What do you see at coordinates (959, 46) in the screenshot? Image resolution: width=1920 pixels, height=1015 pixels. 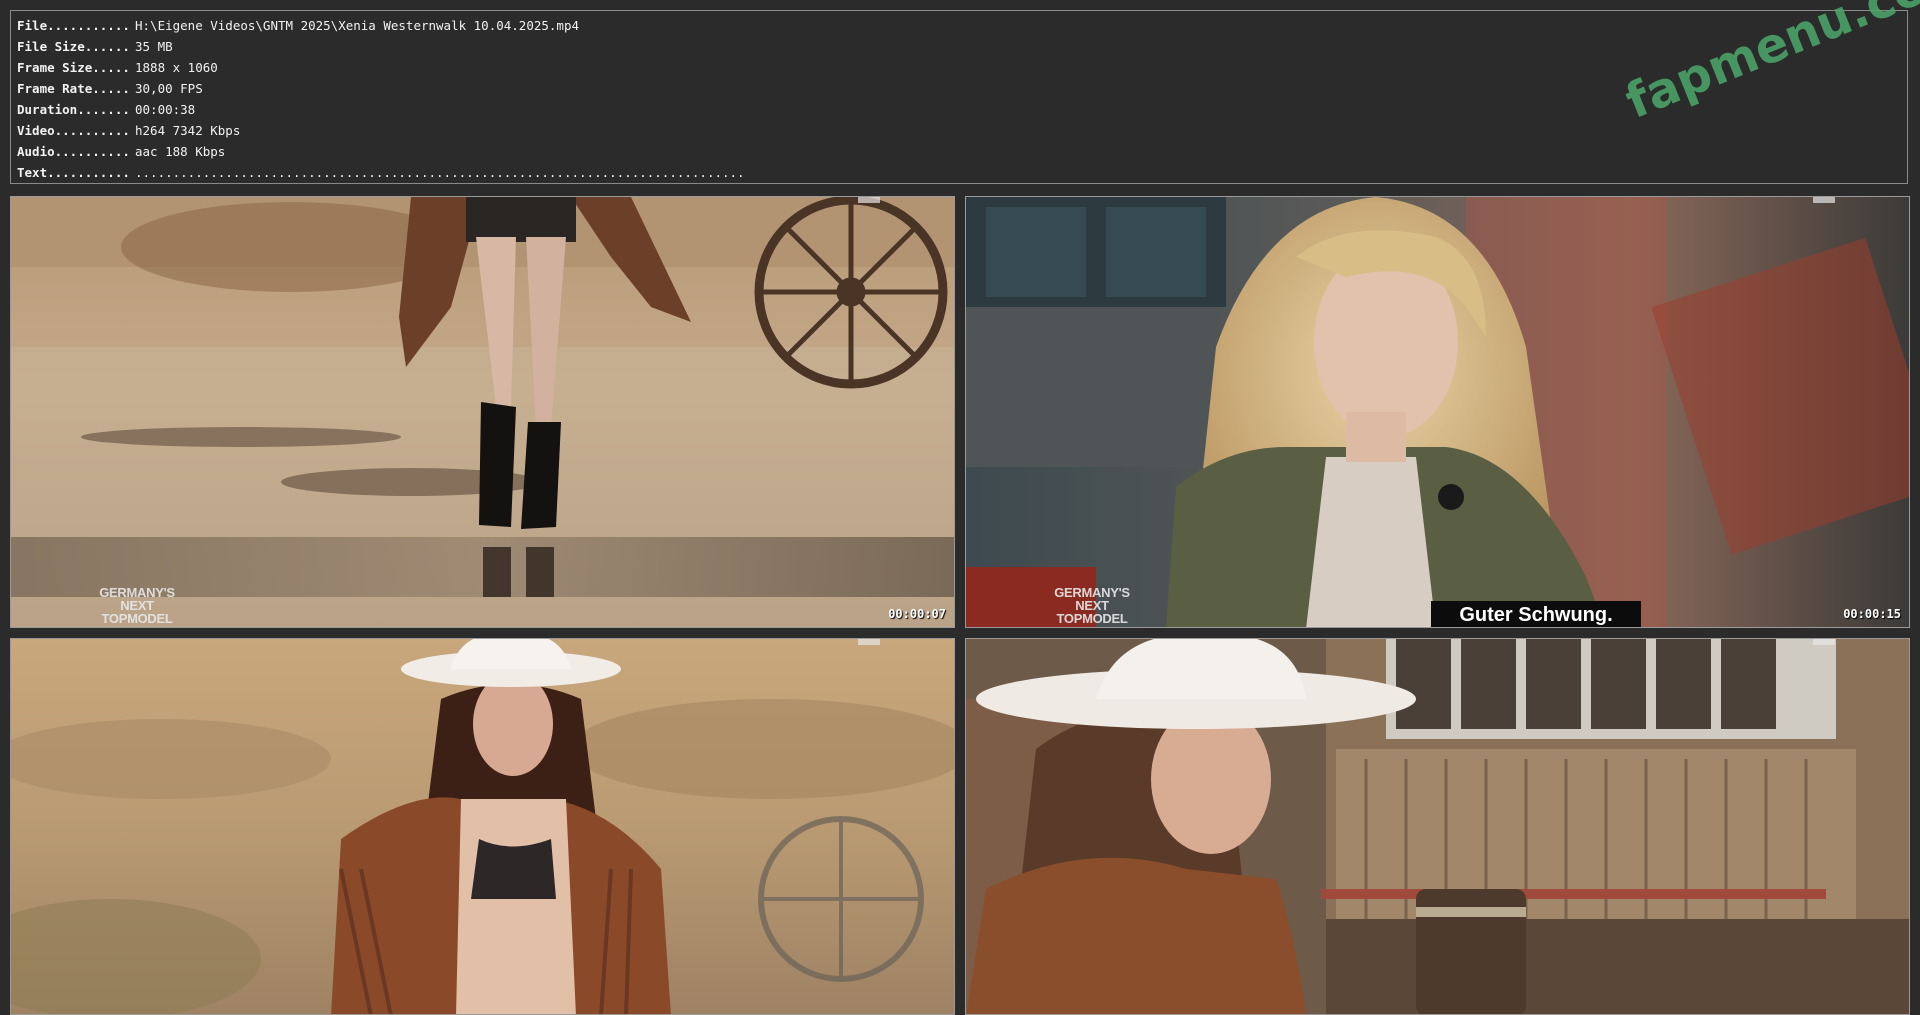 I see `info-row-file-size: File Size...... 35 MB` at bounding box center [959, 46].